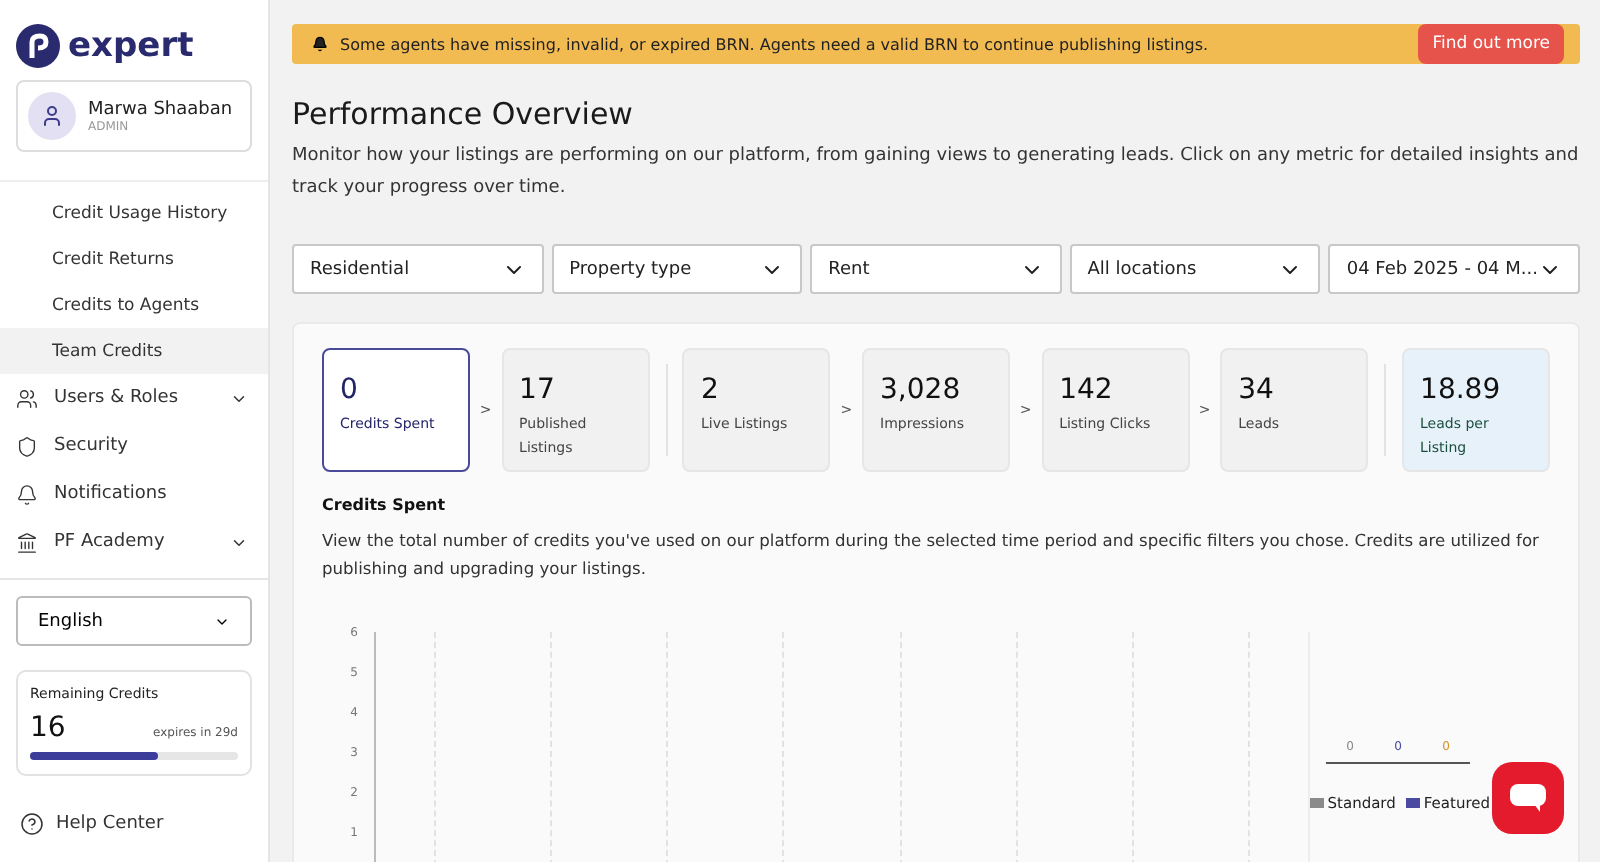 Image resolution: width=1600 pixels, height=862 pixels. I want to click on section-description: View the total number of credits you've used on our platform during the selected time period and specific filters you chose. Credits are utilized for publishing and upgrading your listings., so click(931, 555).